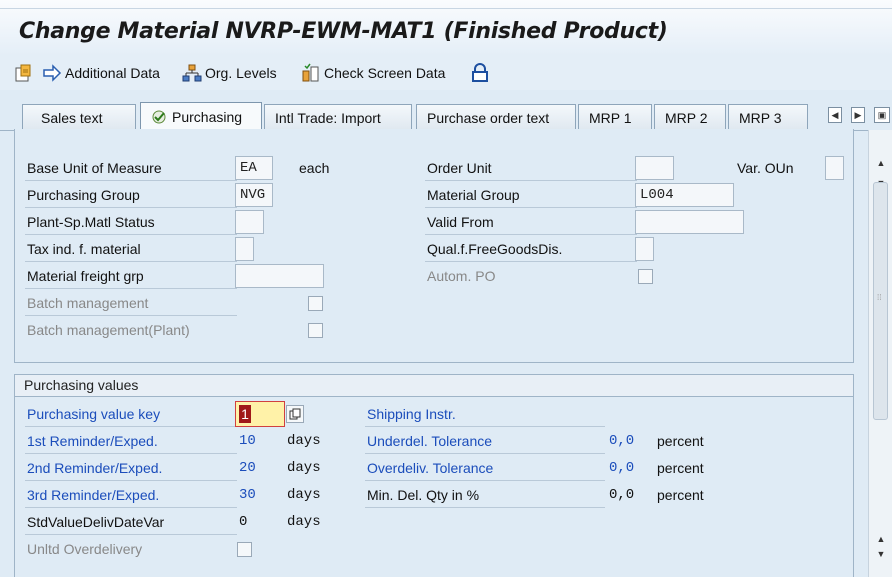  I want to click on value-help-button, so click(295, 414).